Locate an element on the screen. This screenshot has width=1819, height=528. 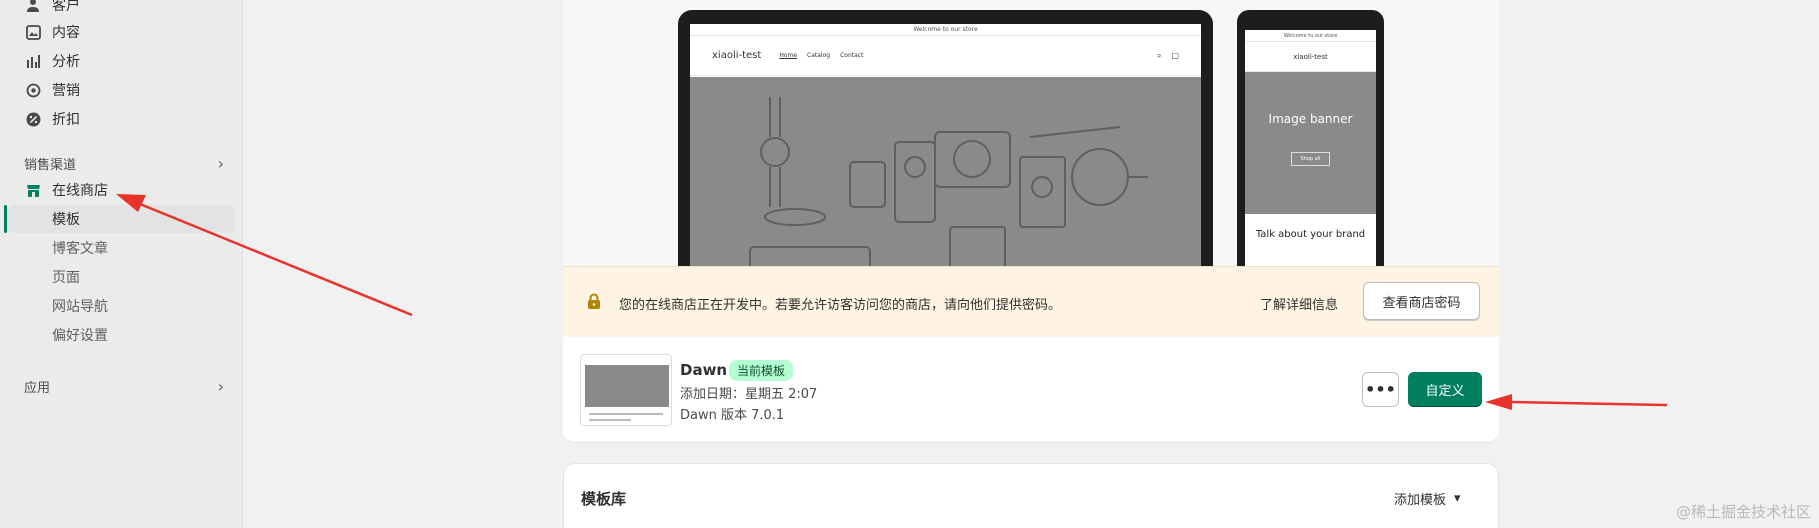
arrow-to-customize is located at coordinates (1576, 402).